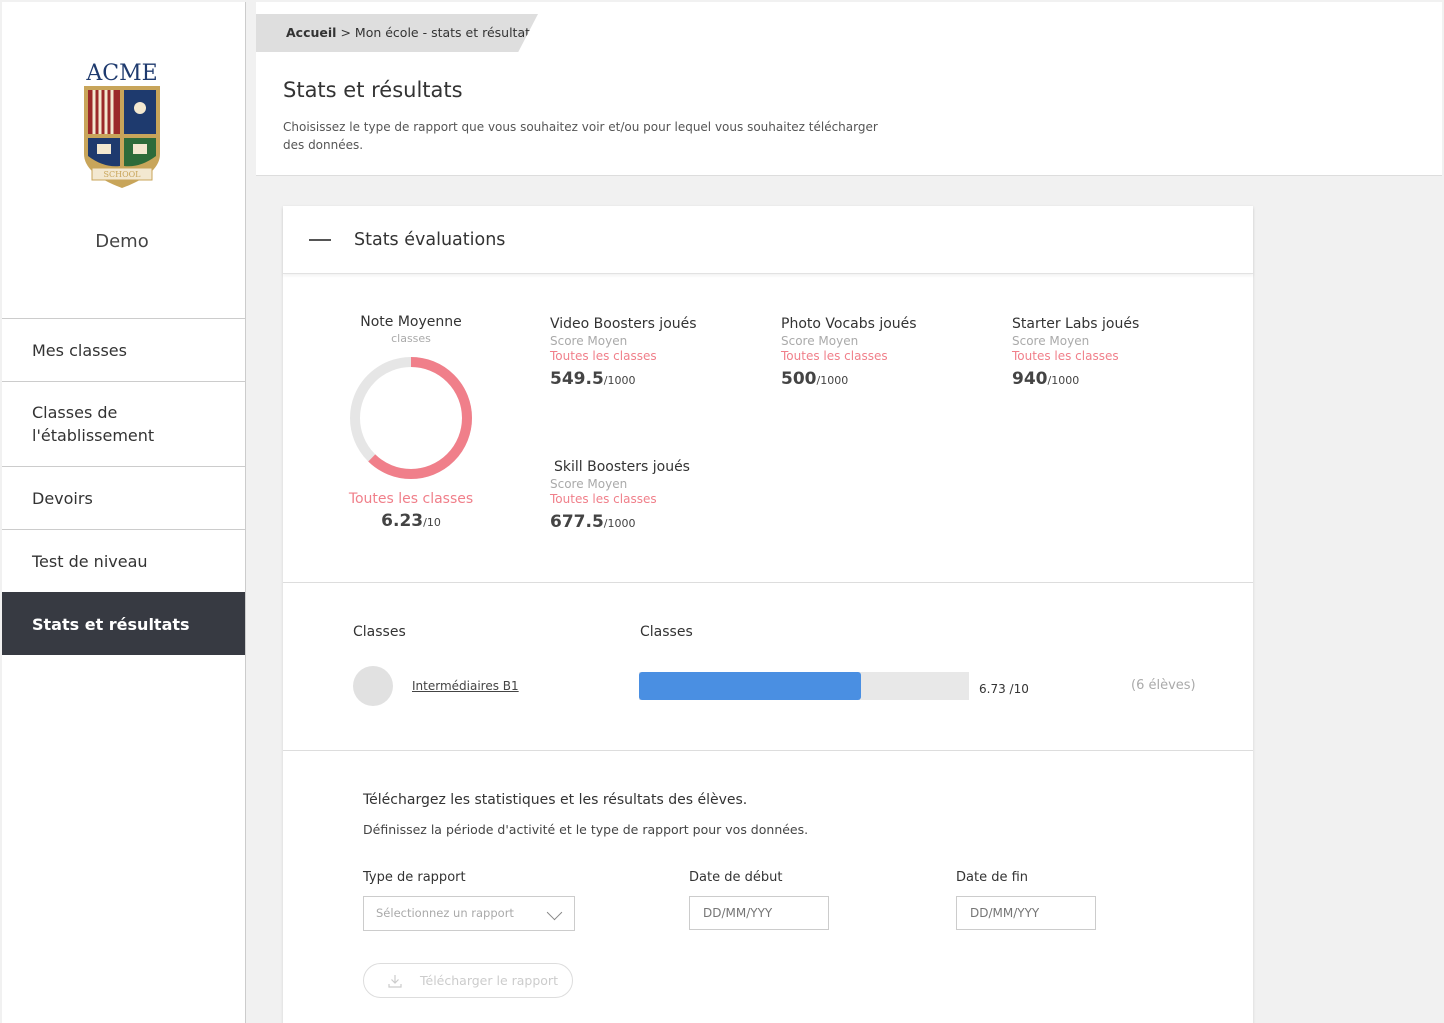  Describe the element at coordinates (465, 686) in the screenshot. I see `class-link-intermediaires-b1: Intermédiaires B1` at that location.